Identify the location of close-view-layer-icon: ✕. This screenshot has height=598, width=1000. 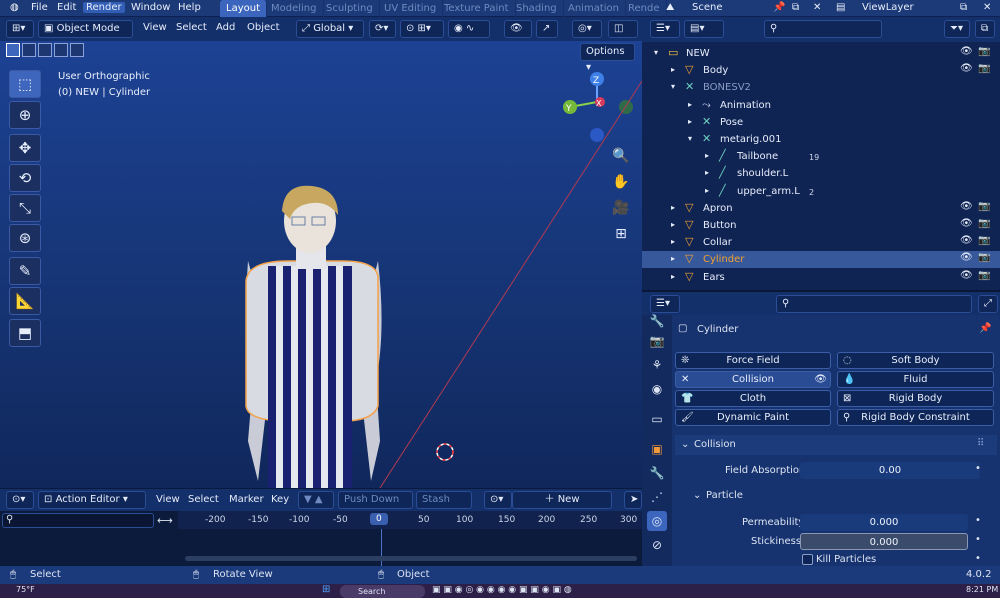
(987, 7).